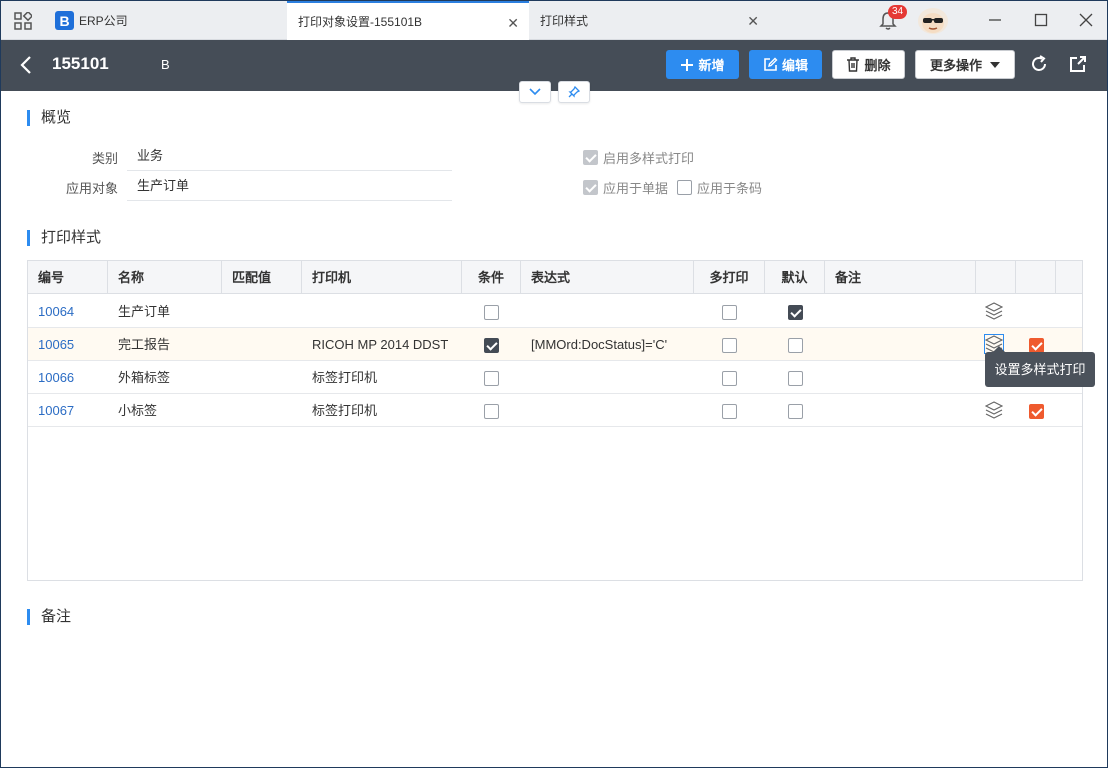  What do you see at coordinates (590, 157) in the screenshot?
I see `enable-multi-style-checkbox` at bounding box center [590, 157].